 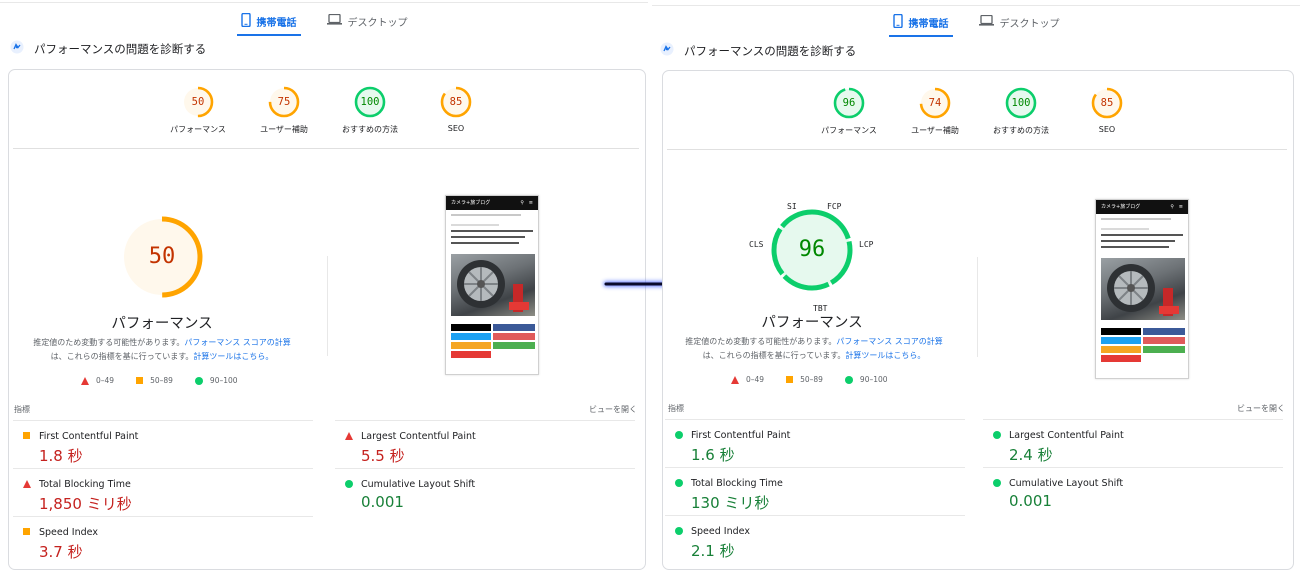 I want to click on device-tabs: 携帯電話 デスクトップ, so click(x=324, y=23).